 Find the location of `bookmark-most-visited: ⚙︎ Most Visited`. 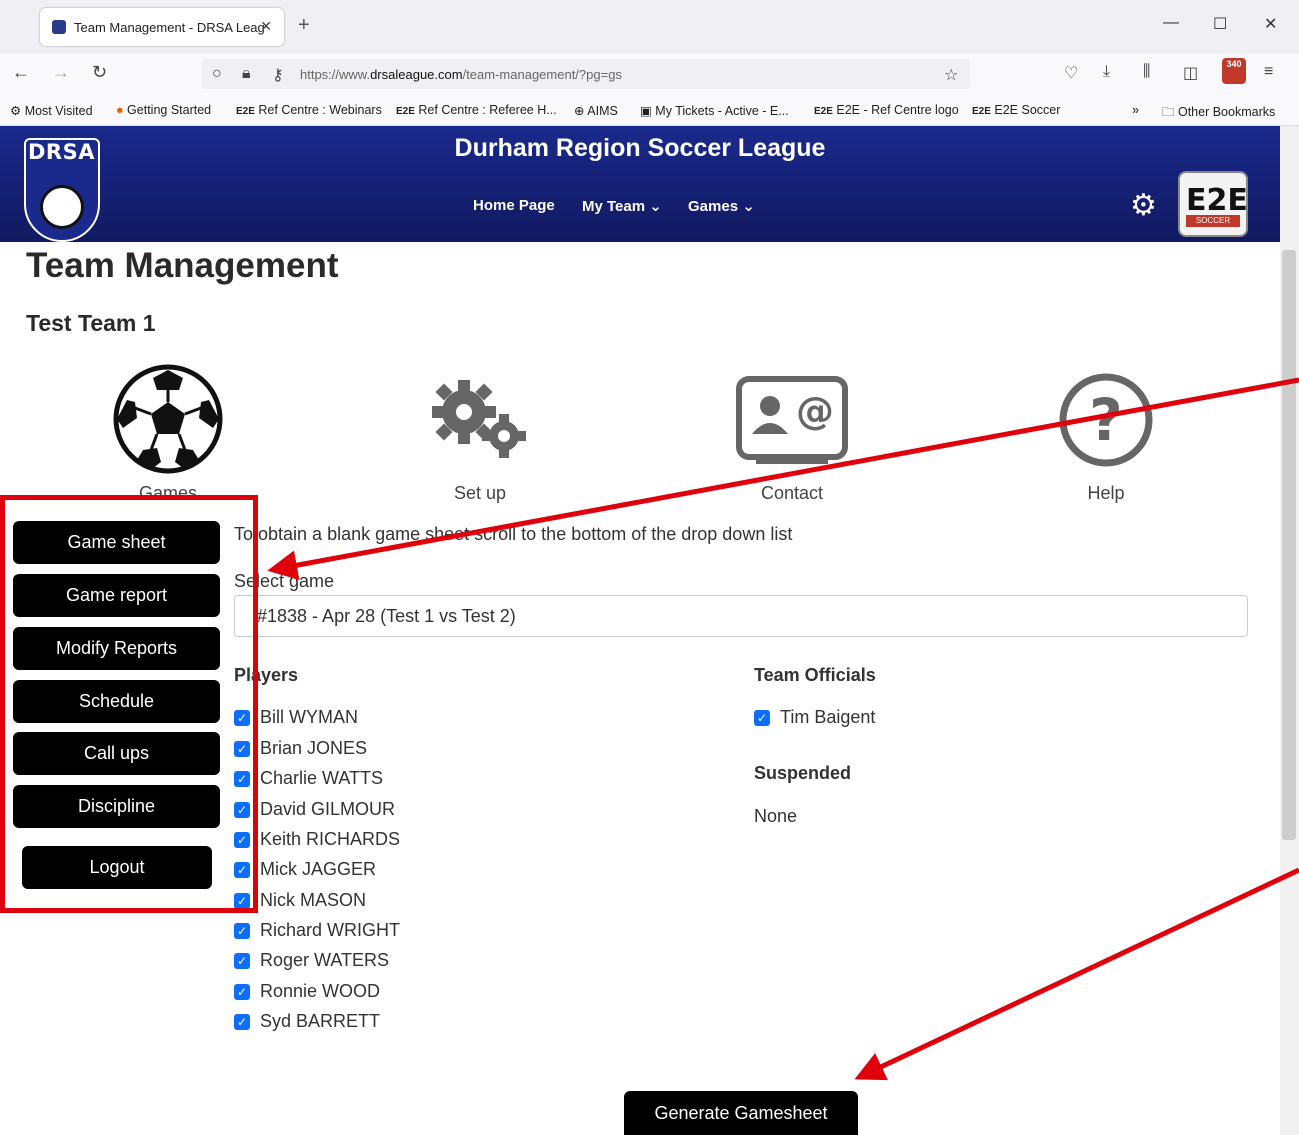

bookmark-most-visited: ⚙︎ Most Visited is located at coordinates (51, 110).